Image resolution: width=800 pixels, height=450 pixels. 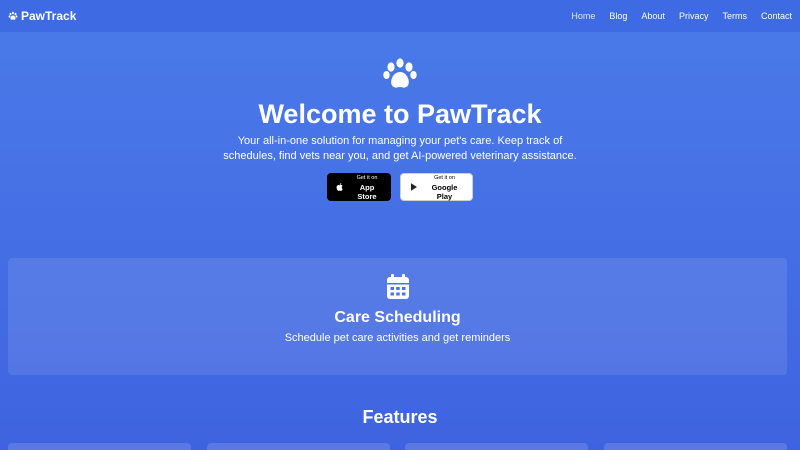 I want to click on app-store-button: Get it on App Store, so click(x=359, y=187).